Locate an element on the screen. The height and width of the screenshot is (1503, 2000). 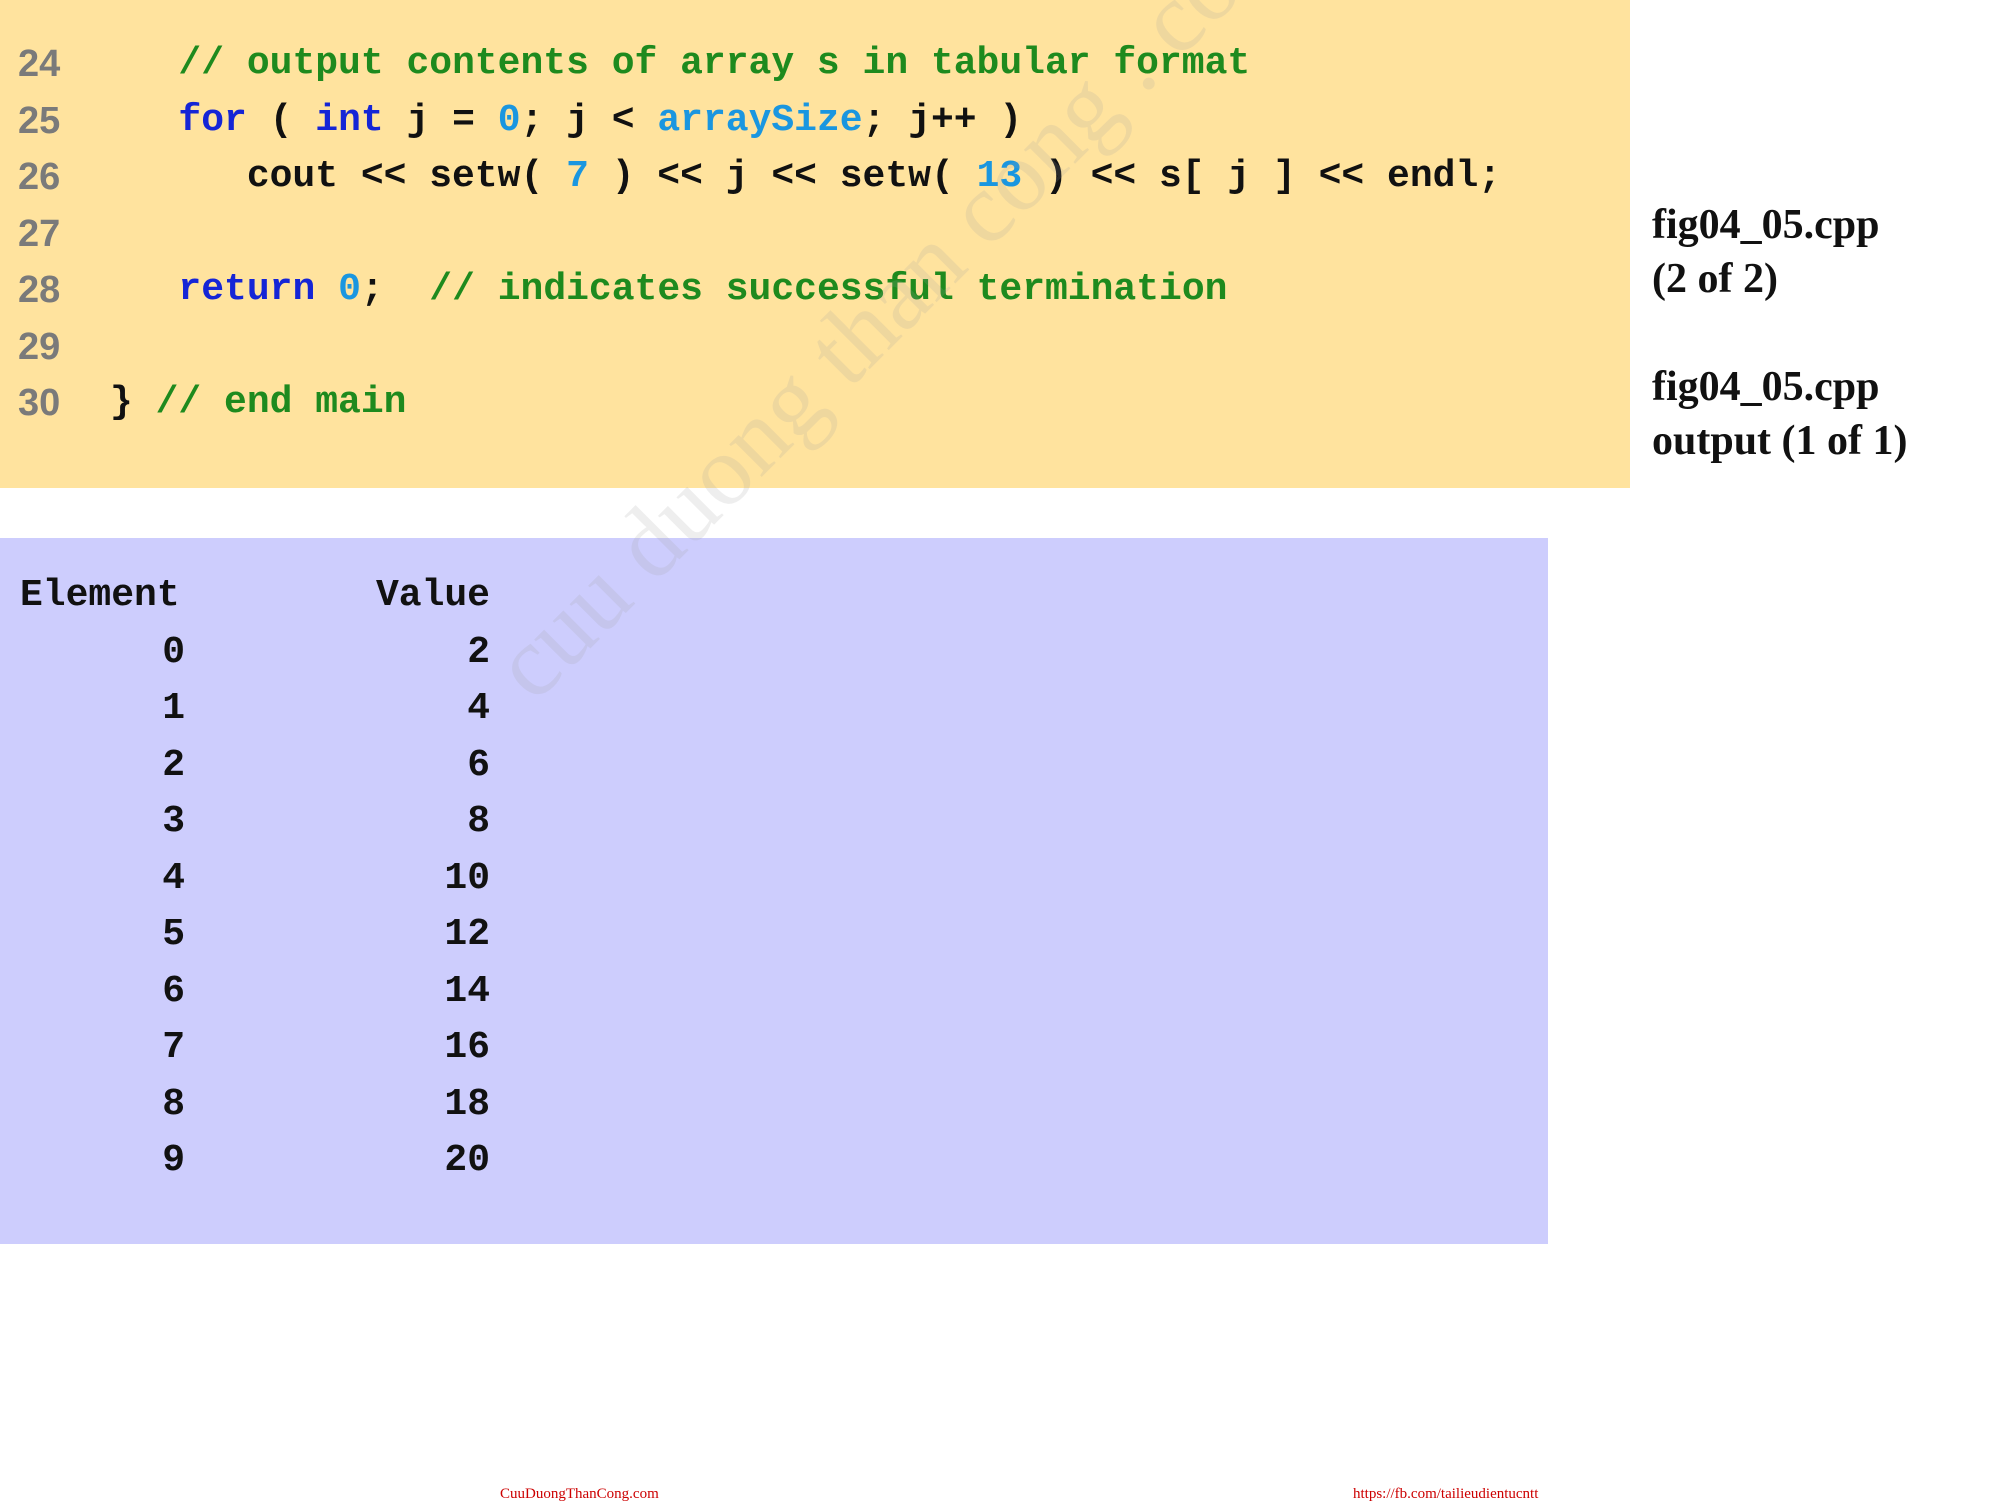
code-token-plain: } is located at coordinates (133, 402).